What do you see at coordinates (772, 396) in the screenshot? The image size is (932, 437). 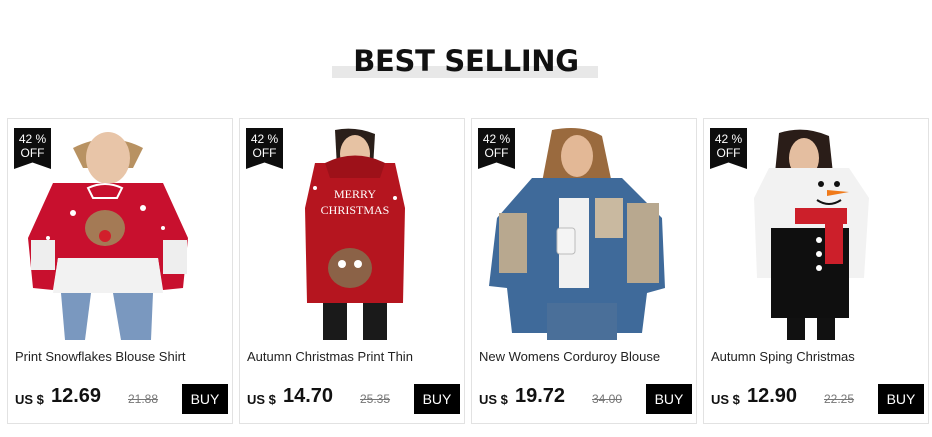 I see `sale-price: 12.90` at bounding box center [772, 396].